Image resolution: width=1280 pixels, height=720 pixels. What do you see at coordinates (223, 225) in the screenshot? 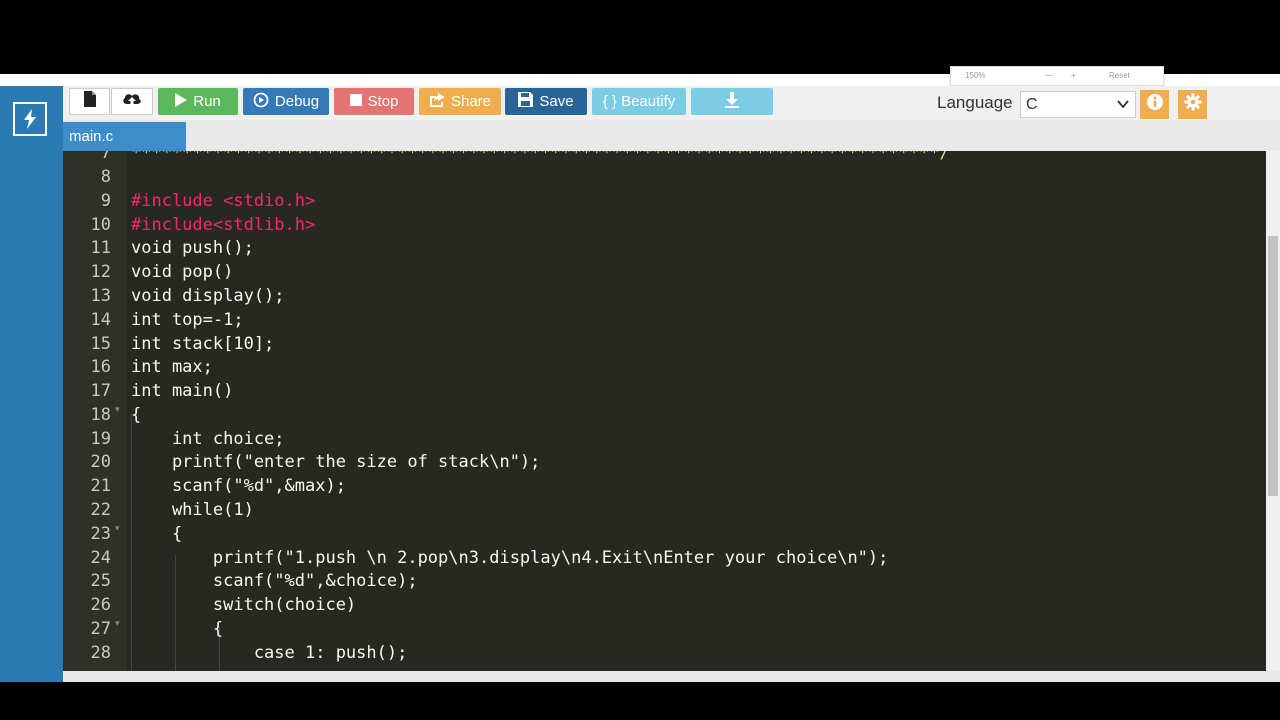
I see `code-line: #include<stdlib.h>` at bounding box center [223, 225].